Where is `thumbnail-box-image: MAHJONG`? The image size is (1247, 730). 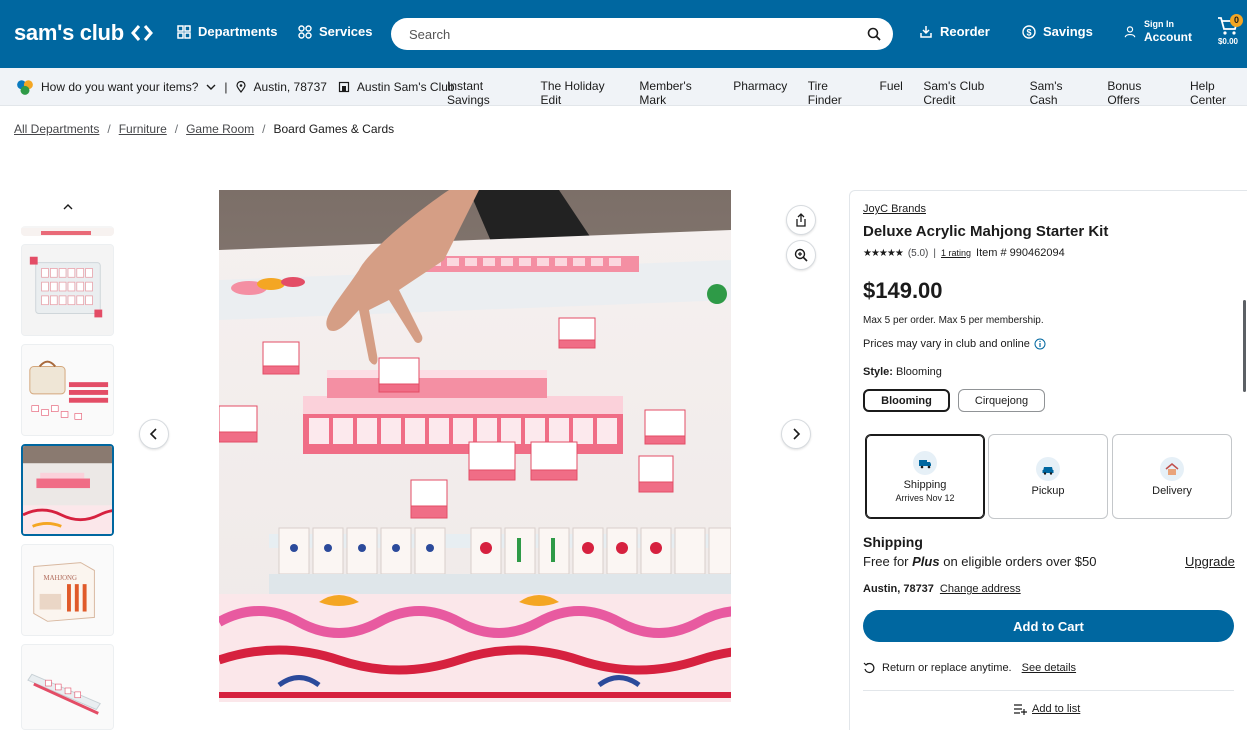
thumbnail-box-image: MAHJONG is located at coordinates (67, 590).